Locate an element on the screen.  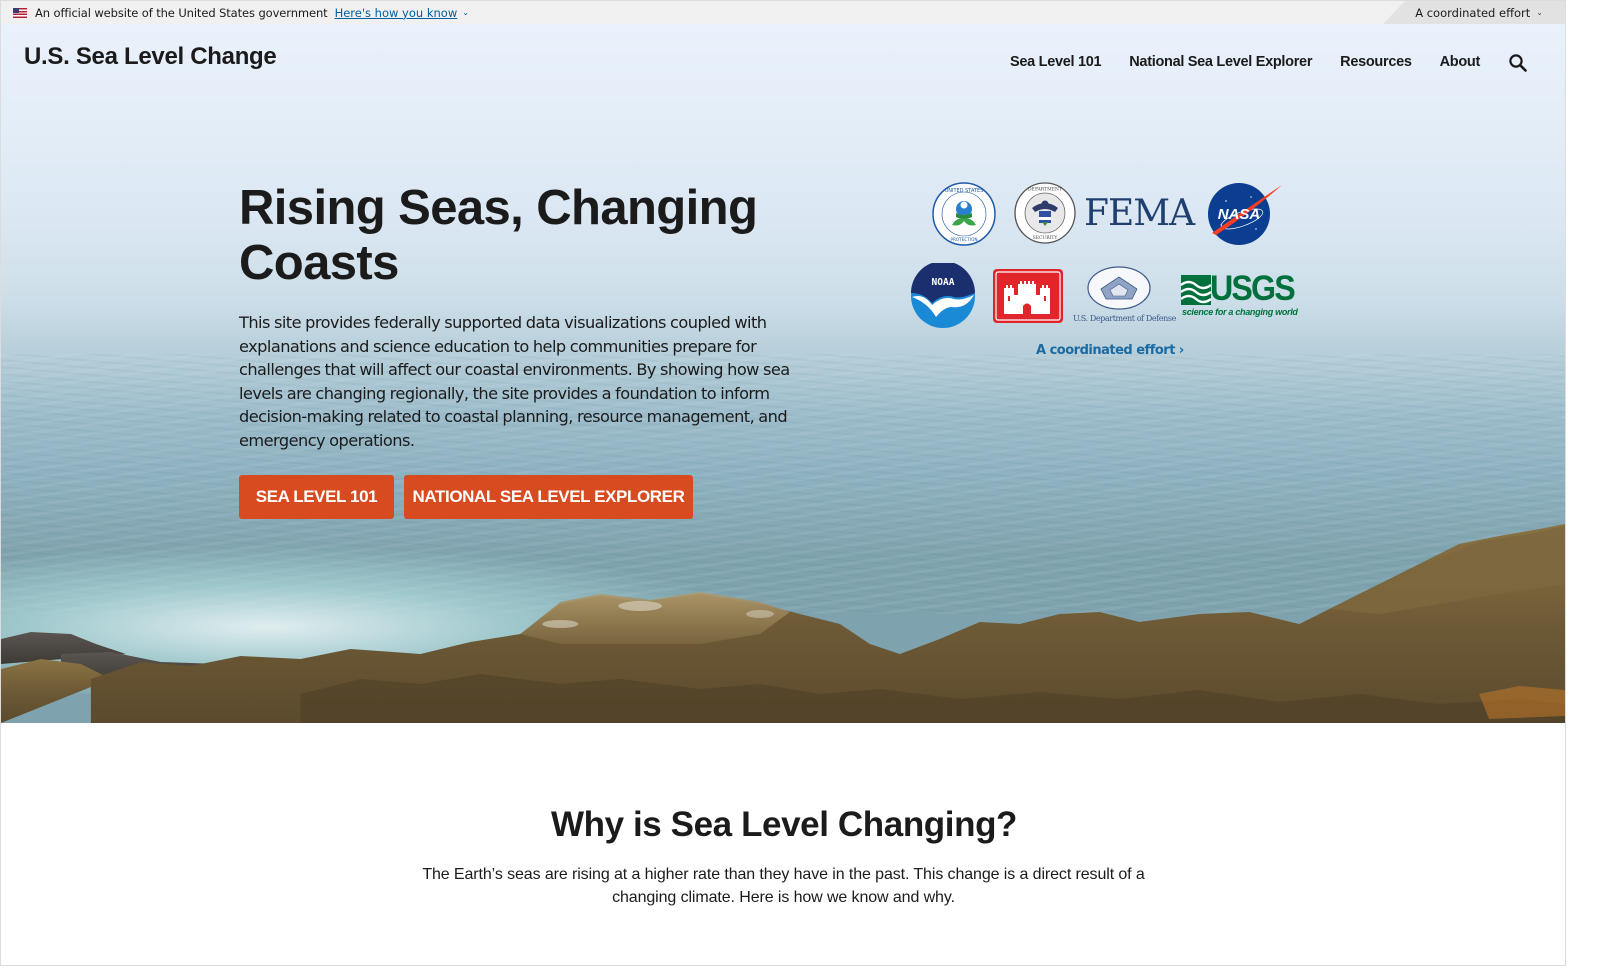
usgs-logo: USGS science for a changing world is located at coordinates (1240, 294).